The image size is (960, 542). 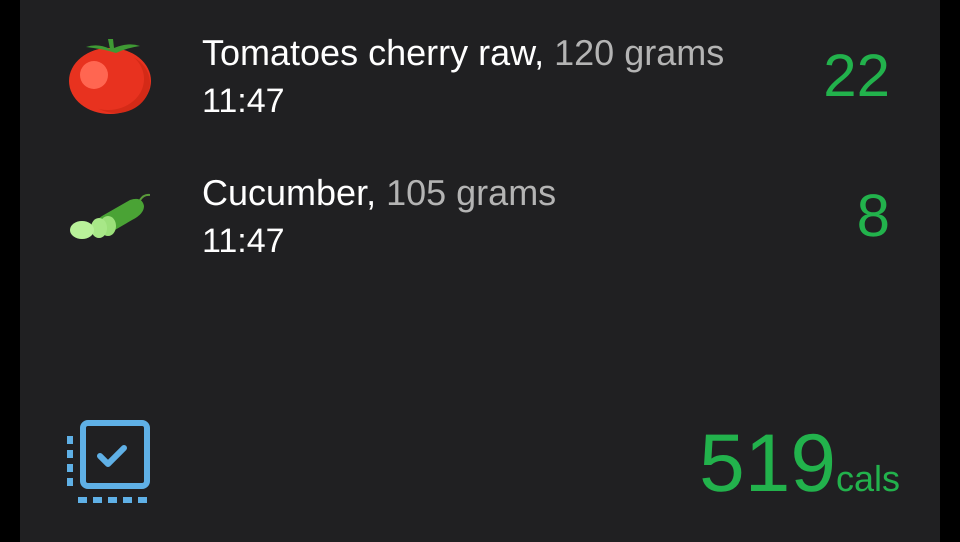 What do you see at coordinates (856, 76) in the screenshot?
I see `calorie-count: 22` at bounding box center [856, 76].